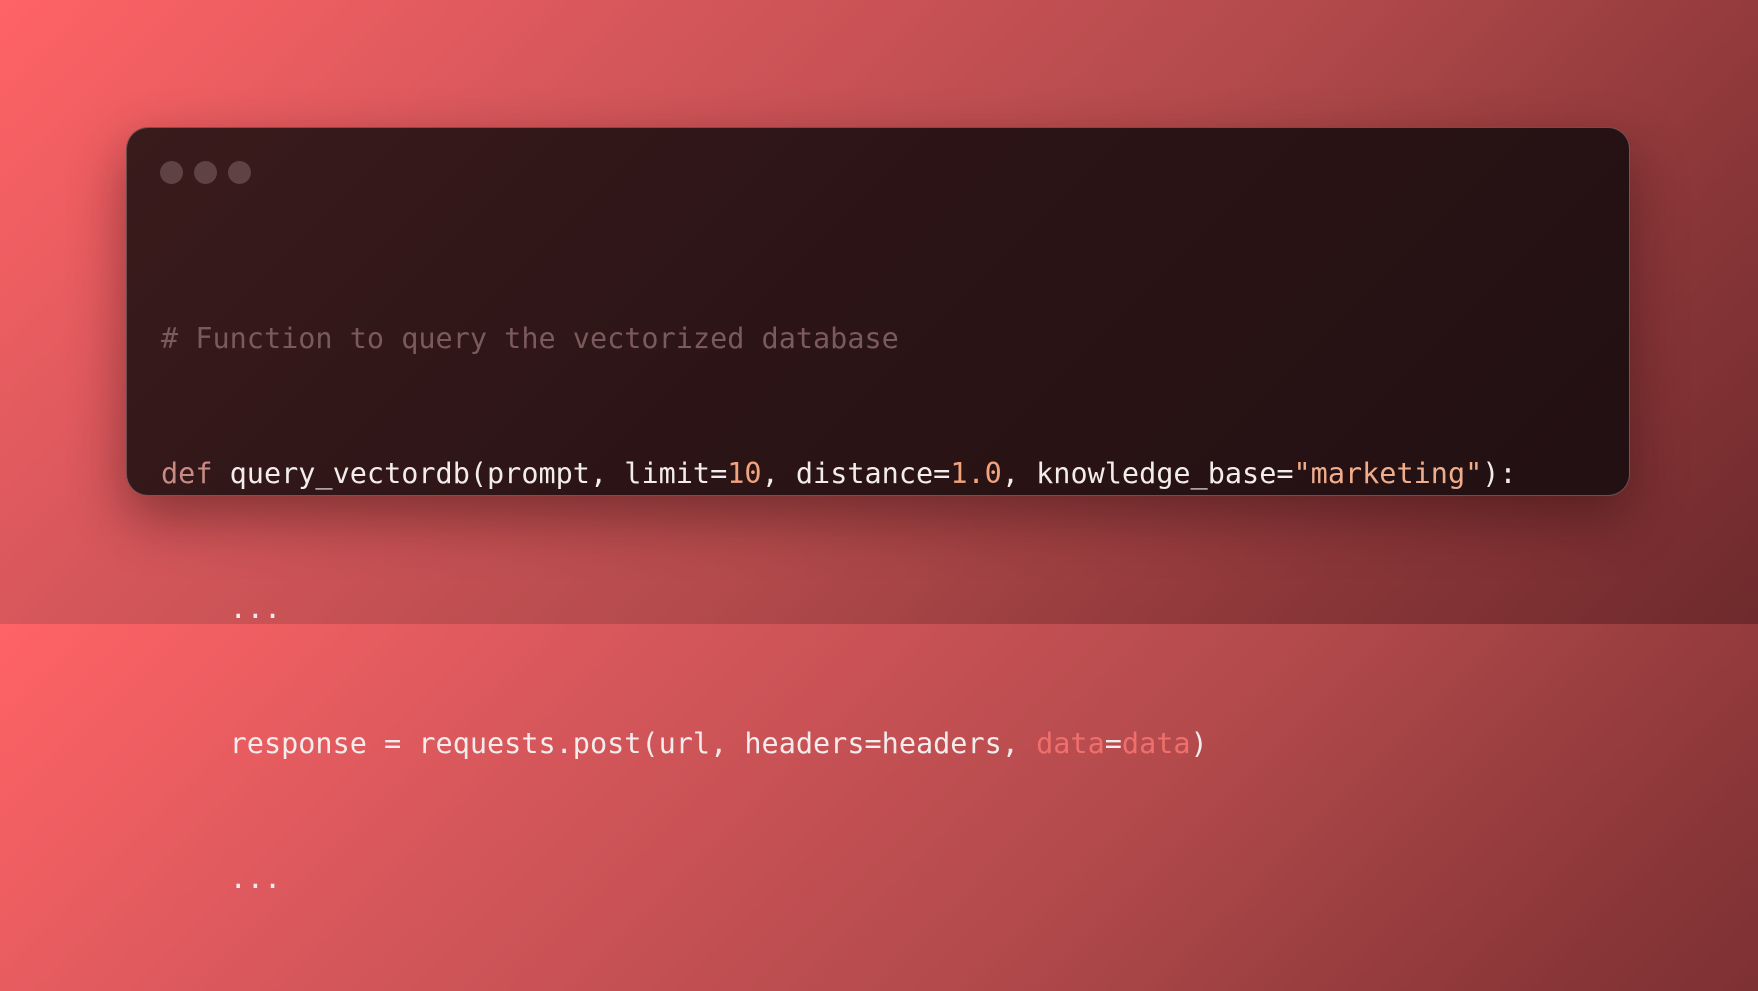  I want to click on knowledge-base-param: , knowledge_base=, so click(1147, 473).